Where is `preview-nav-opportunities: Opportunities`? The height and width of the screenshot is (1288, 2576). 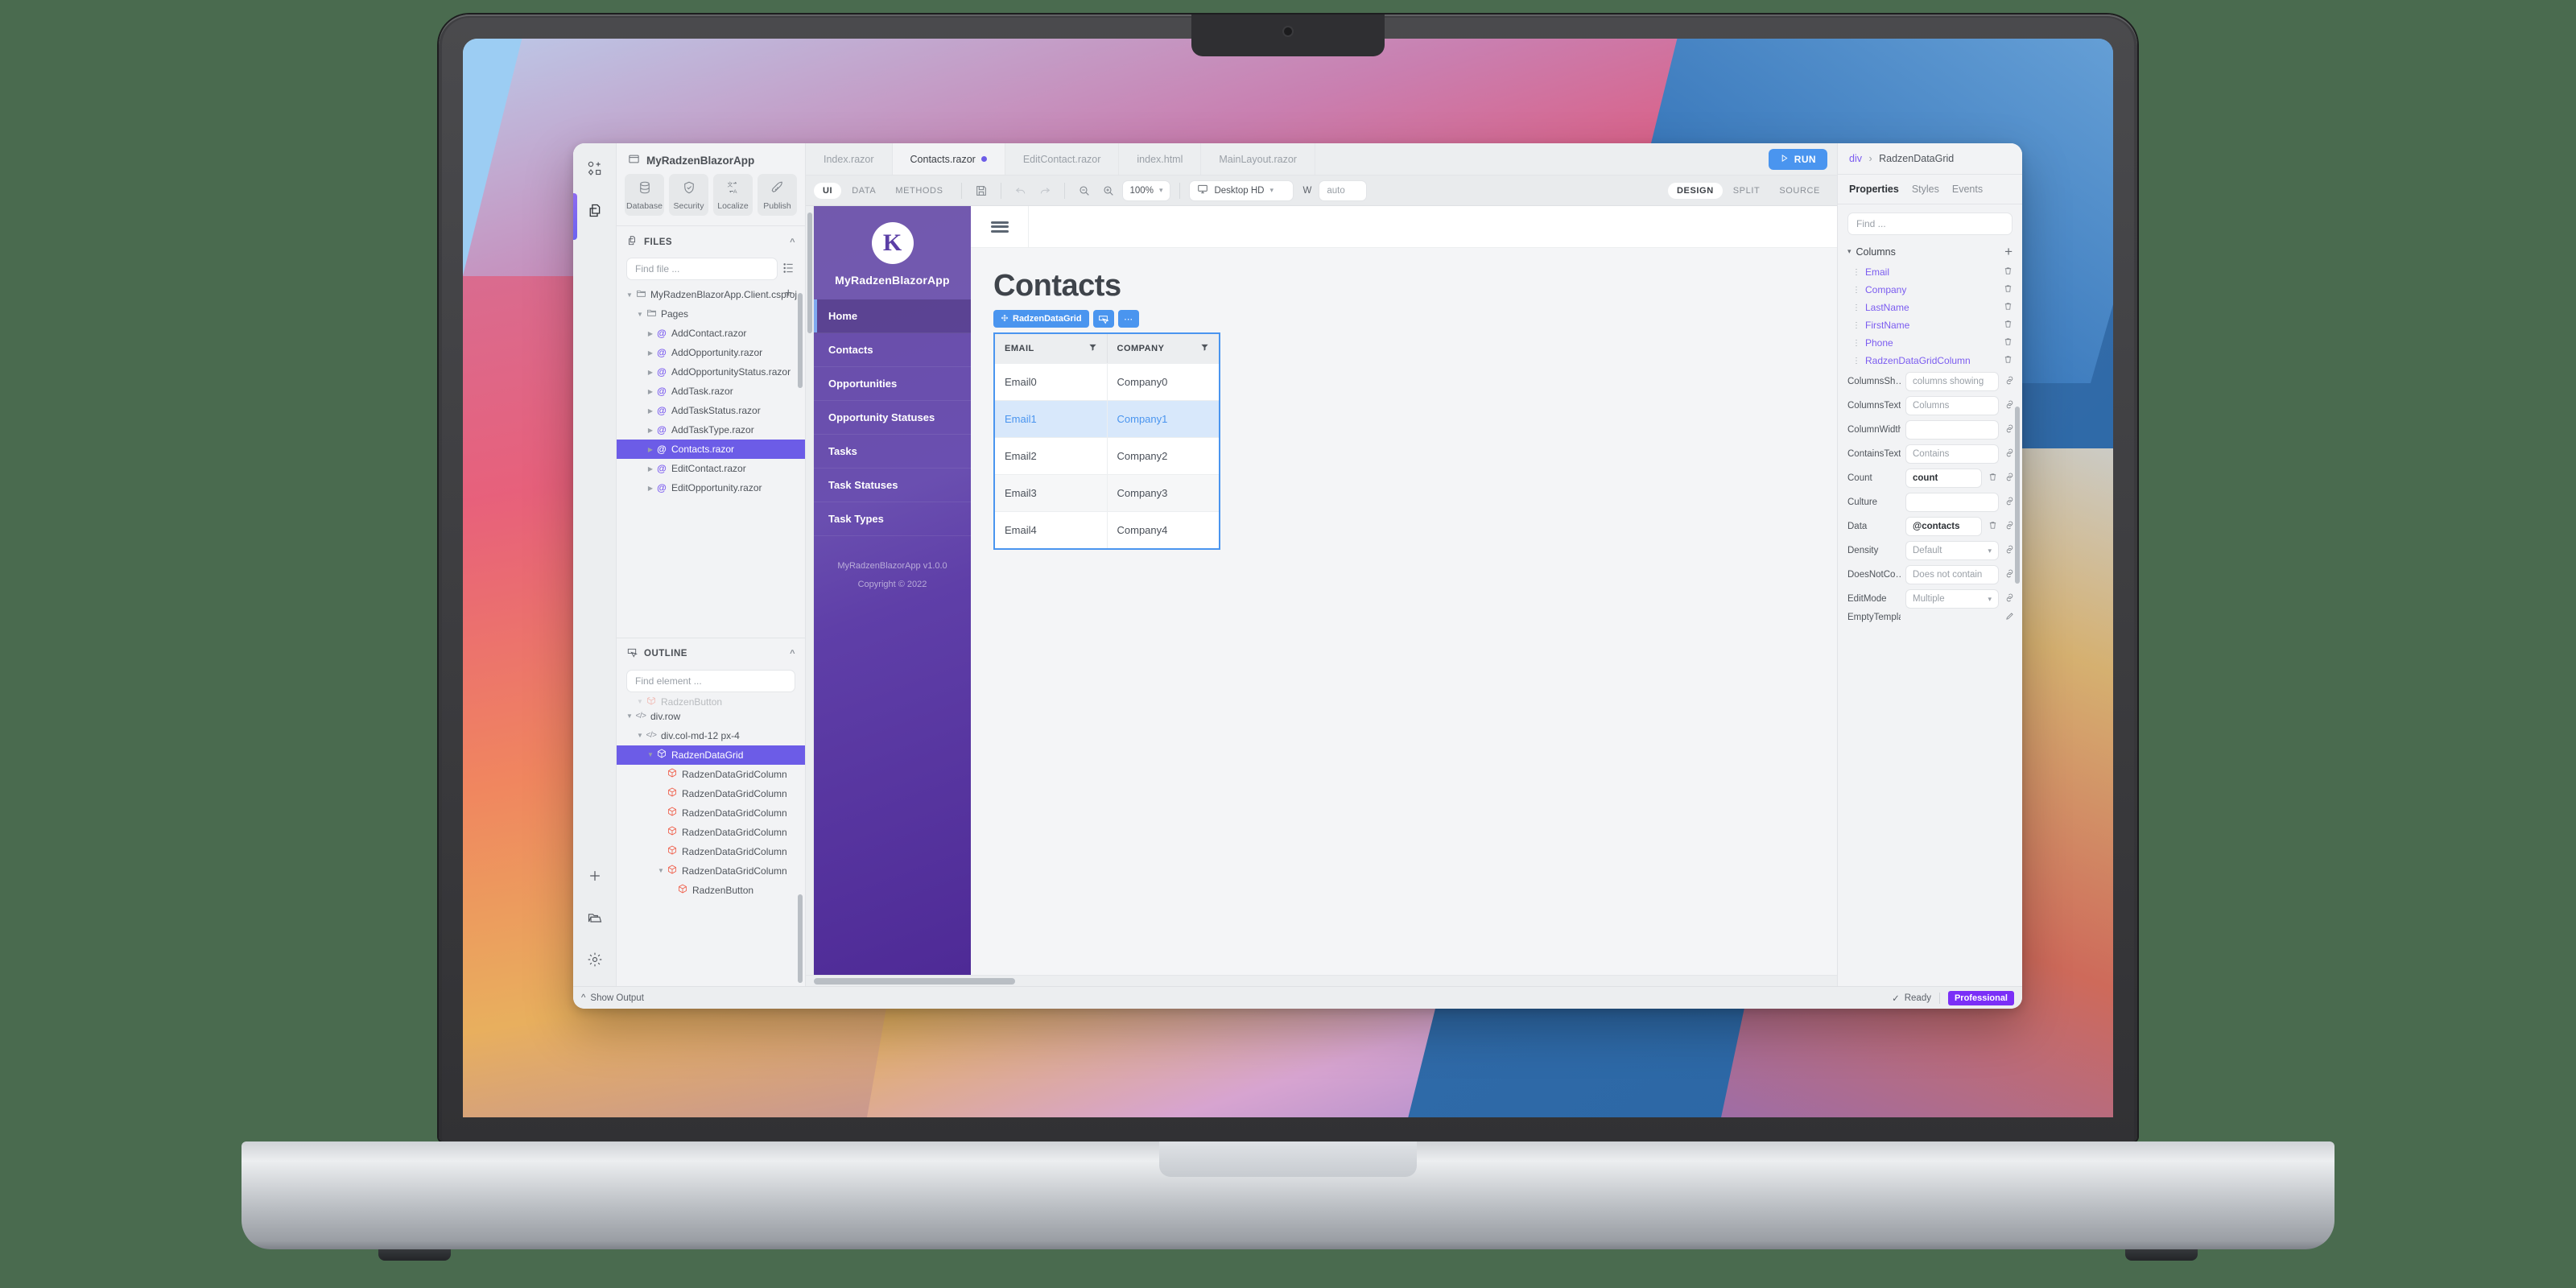 preview-nav-opportunities: Opportunities is located at coordinates (892, 384).